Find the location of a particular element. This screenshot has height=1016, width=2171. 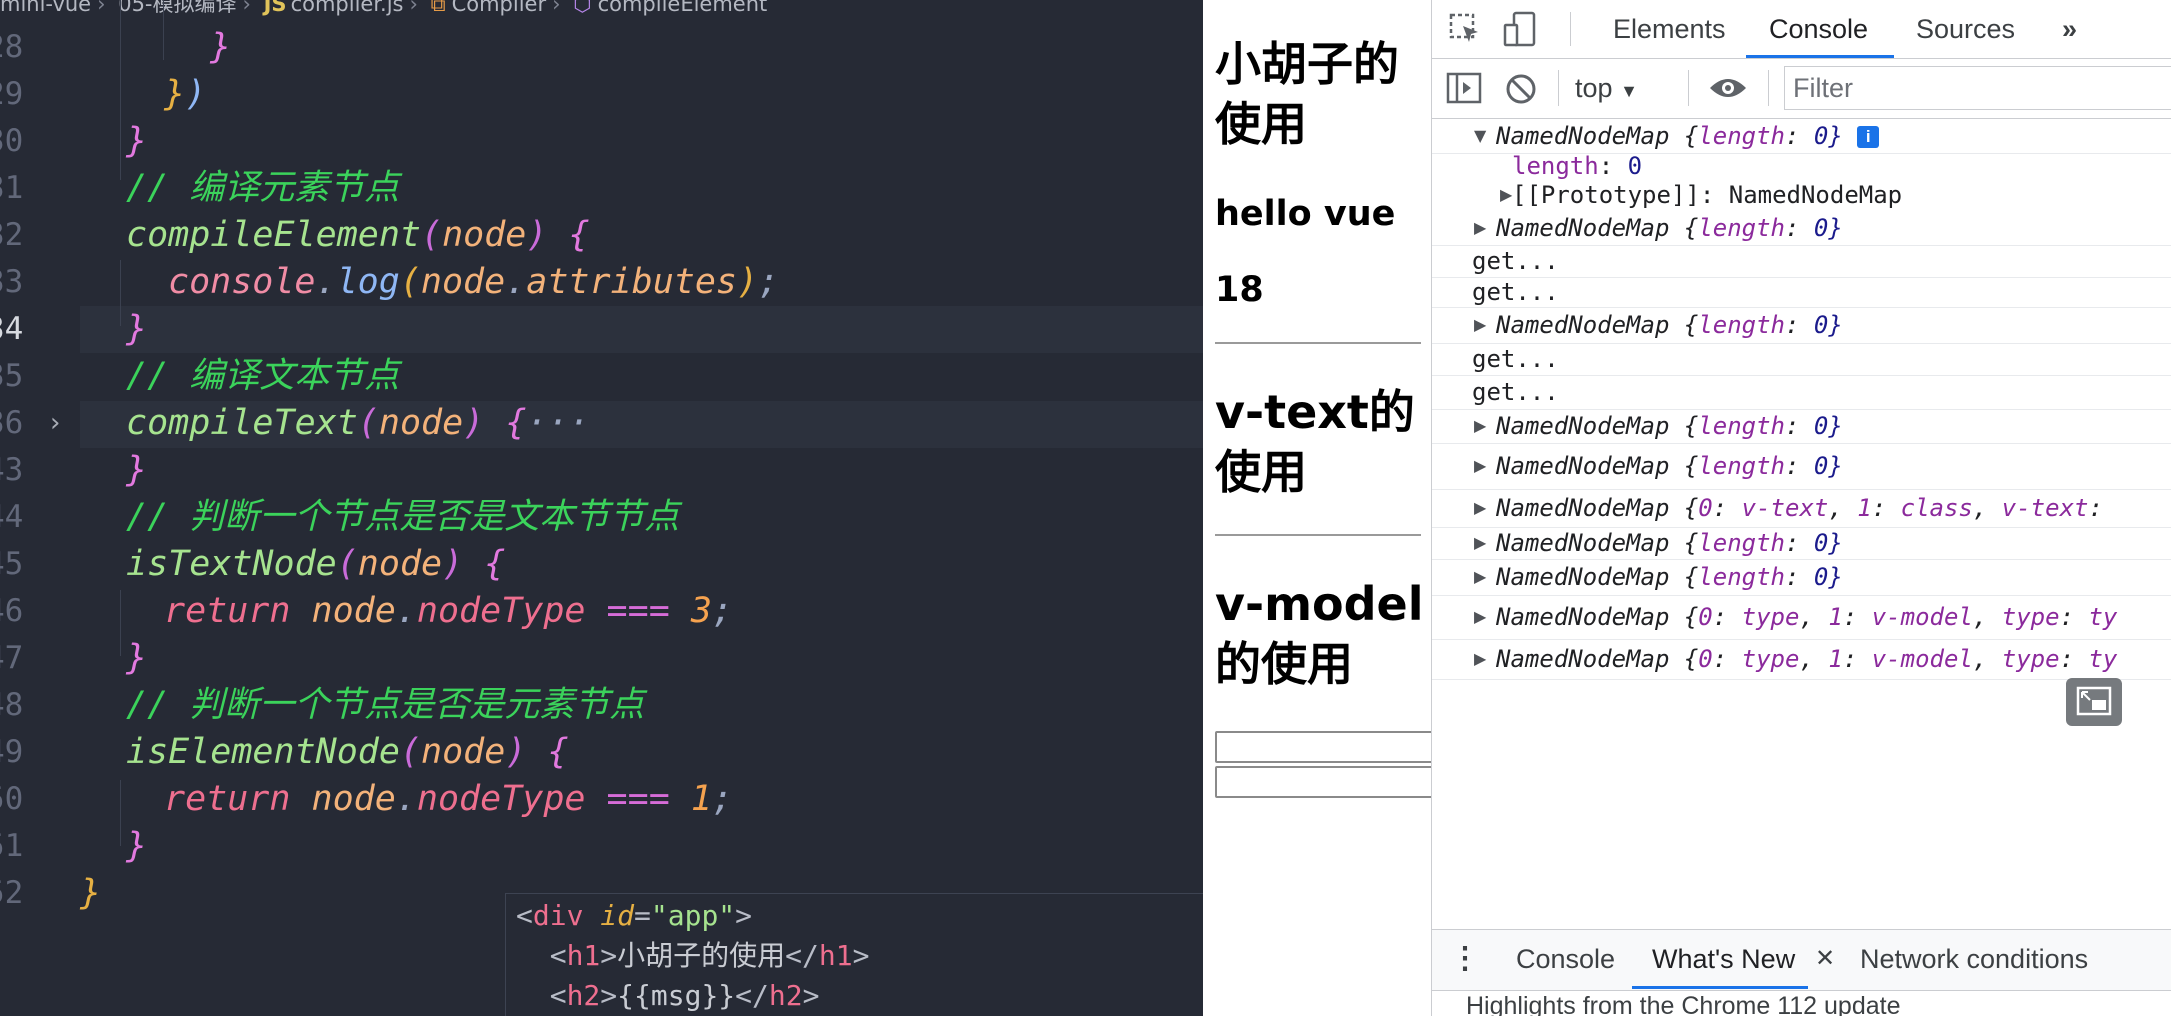

inspect-element-icon is located at coordinates (1465, 29).